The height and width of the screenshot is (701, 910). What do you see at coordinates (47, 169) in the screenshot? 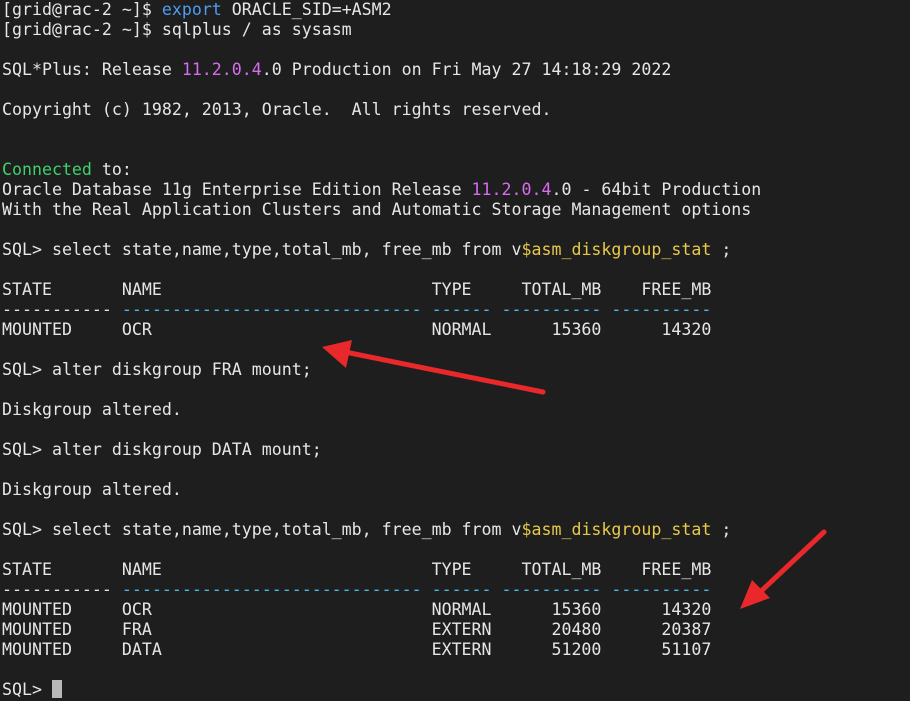
I see `connected-word: Connected` at bounding box center [47, 169].